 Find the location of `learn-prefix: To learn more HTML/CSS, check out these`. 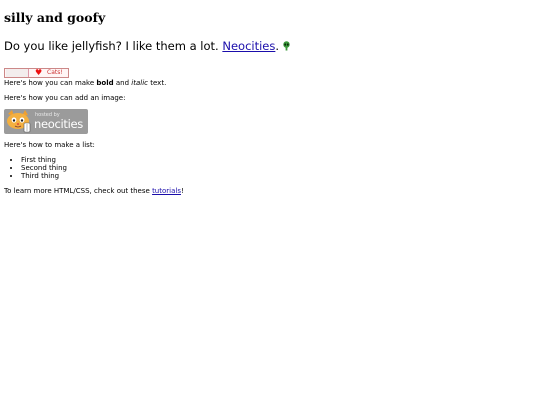

learn-prefix: To learn more HTML/CSS, check out these is located at coordinates (77, 191).